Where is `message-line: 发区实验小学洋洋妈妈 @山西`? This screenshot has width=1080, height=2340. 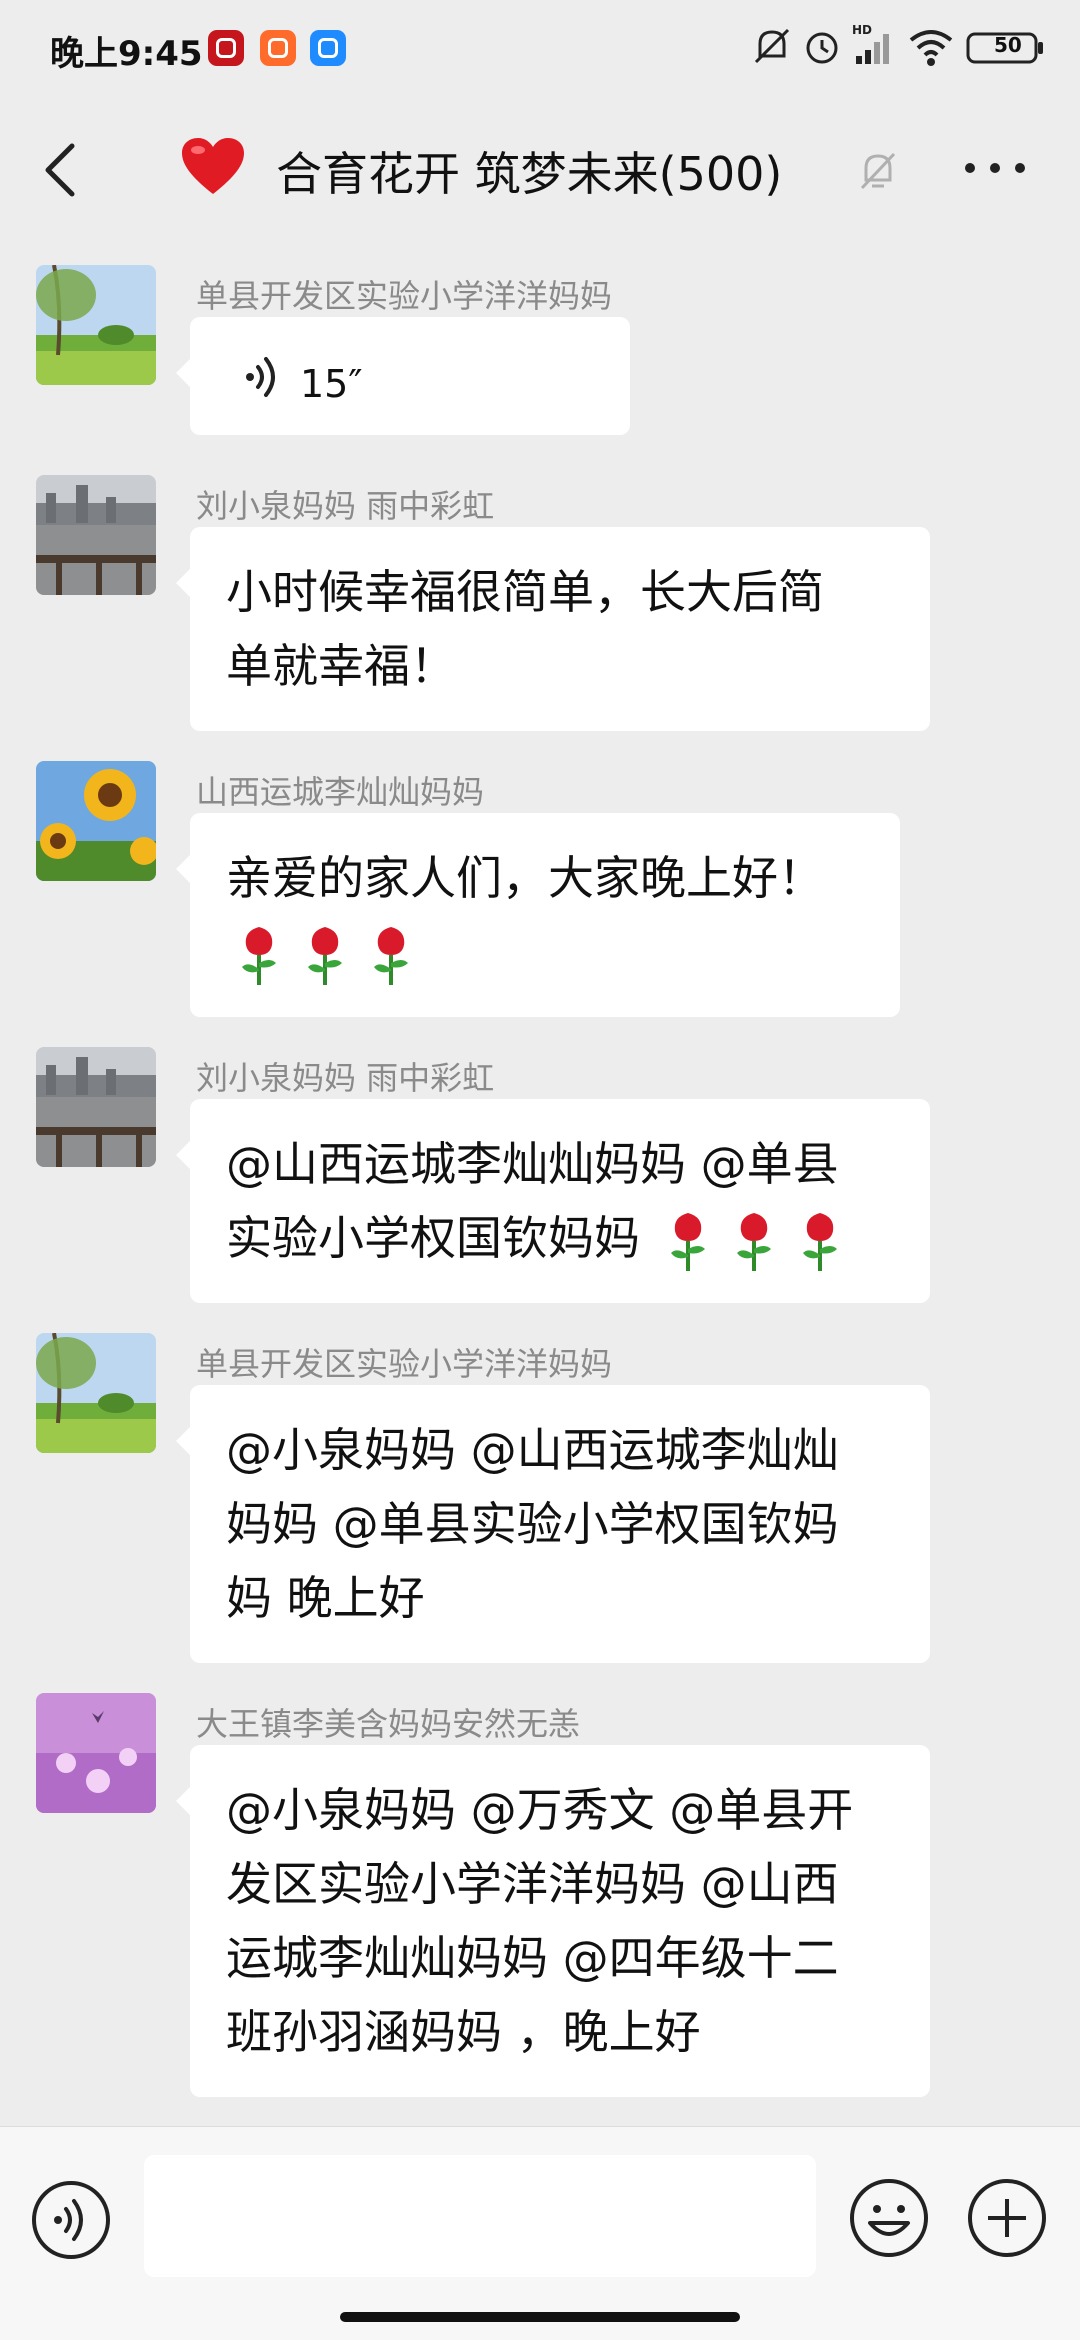
message-line: 发区实验小学洋洋妈妈 @山西 is located at coordinates (532, 1884).